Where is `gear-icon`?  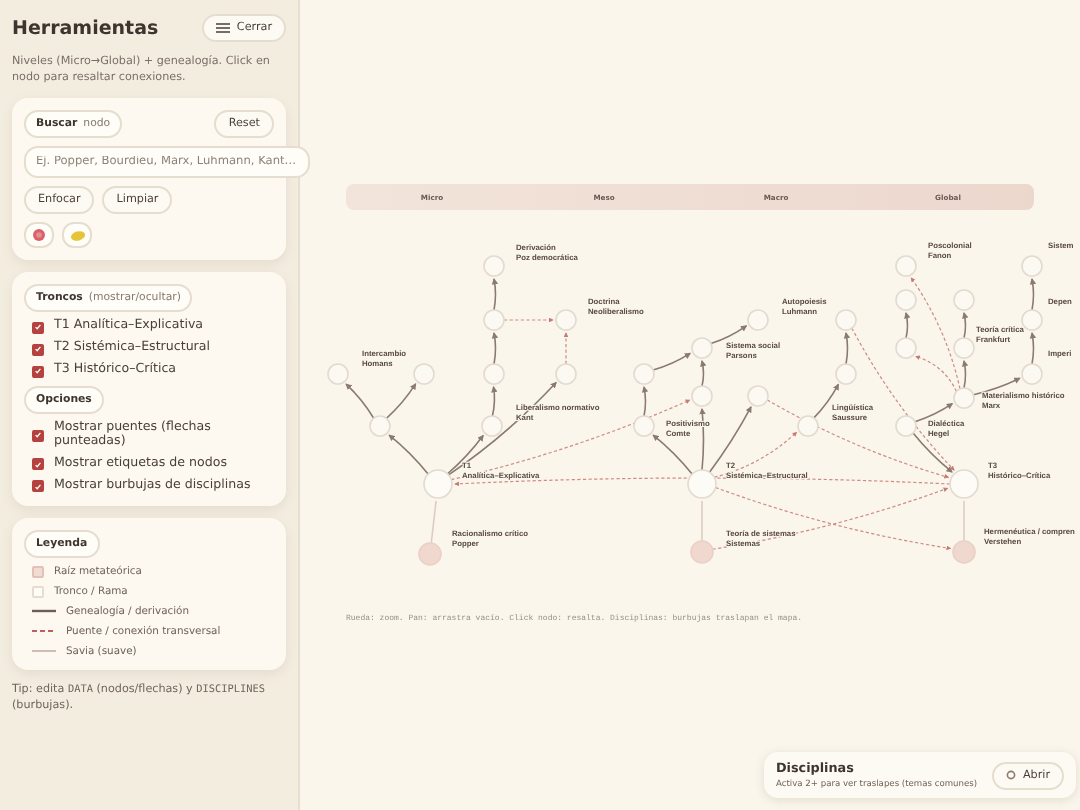
gear-icon is located at coordinates (1011, 775).